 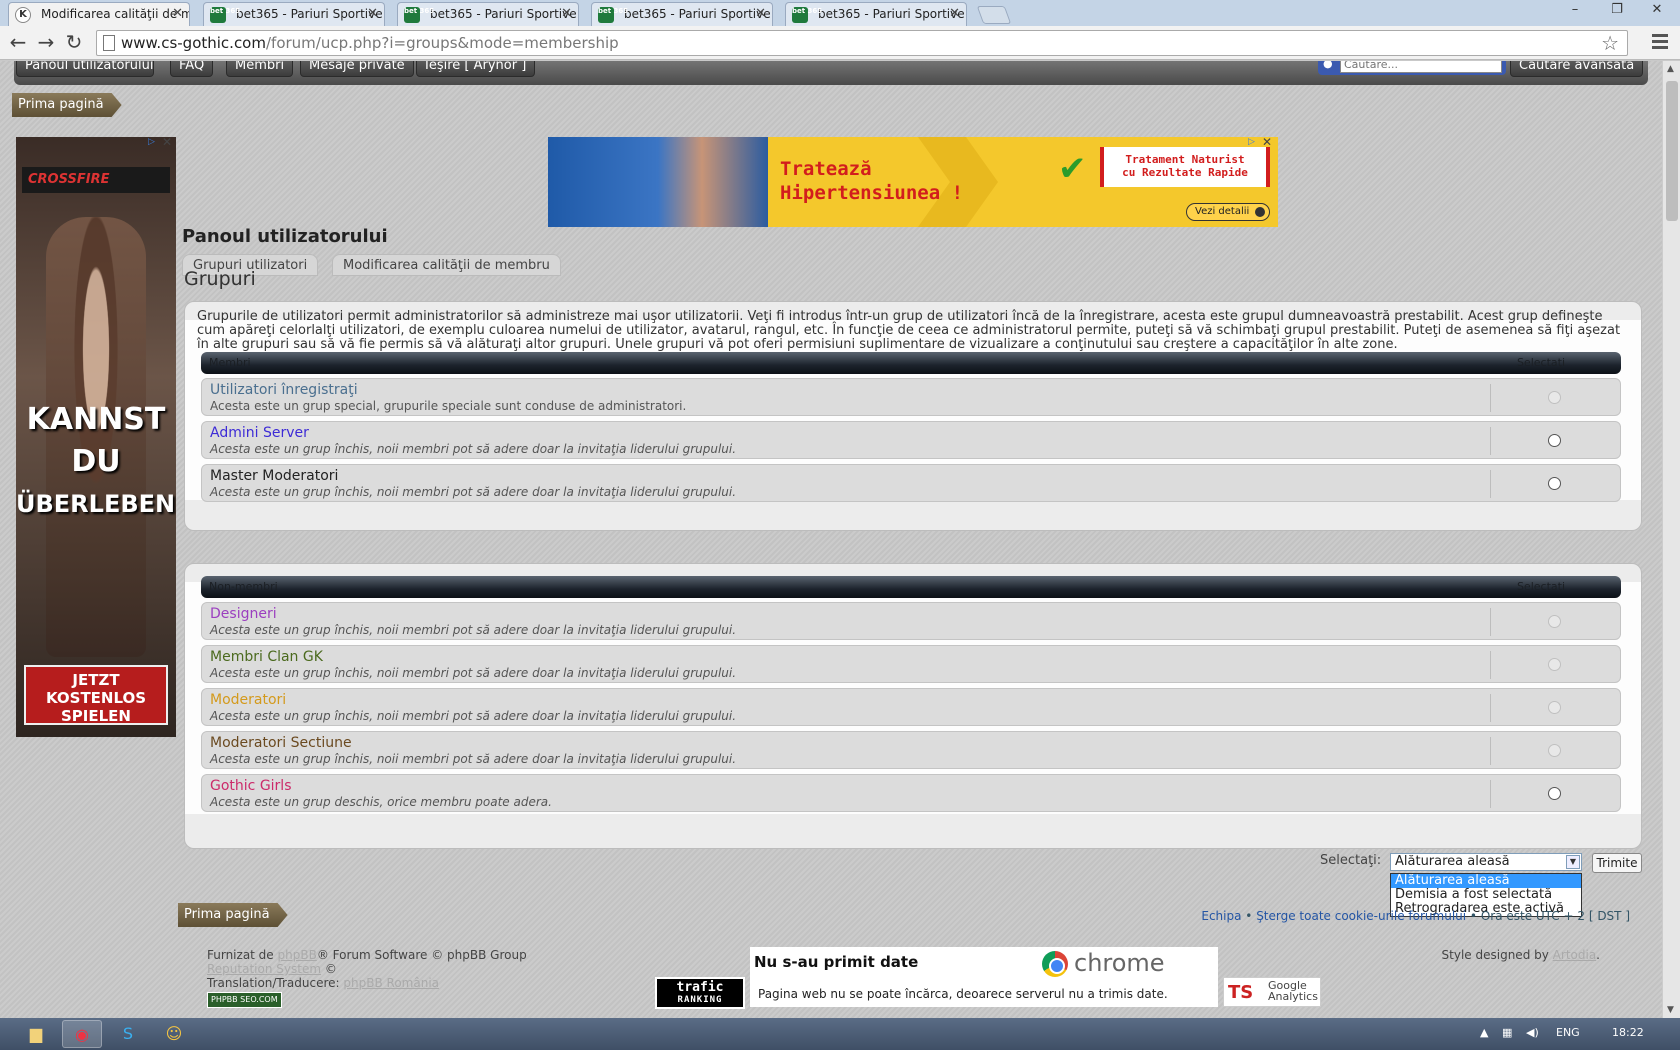 I want to click on ad-slogan-line: KANNST, so click(x=96, y=419).